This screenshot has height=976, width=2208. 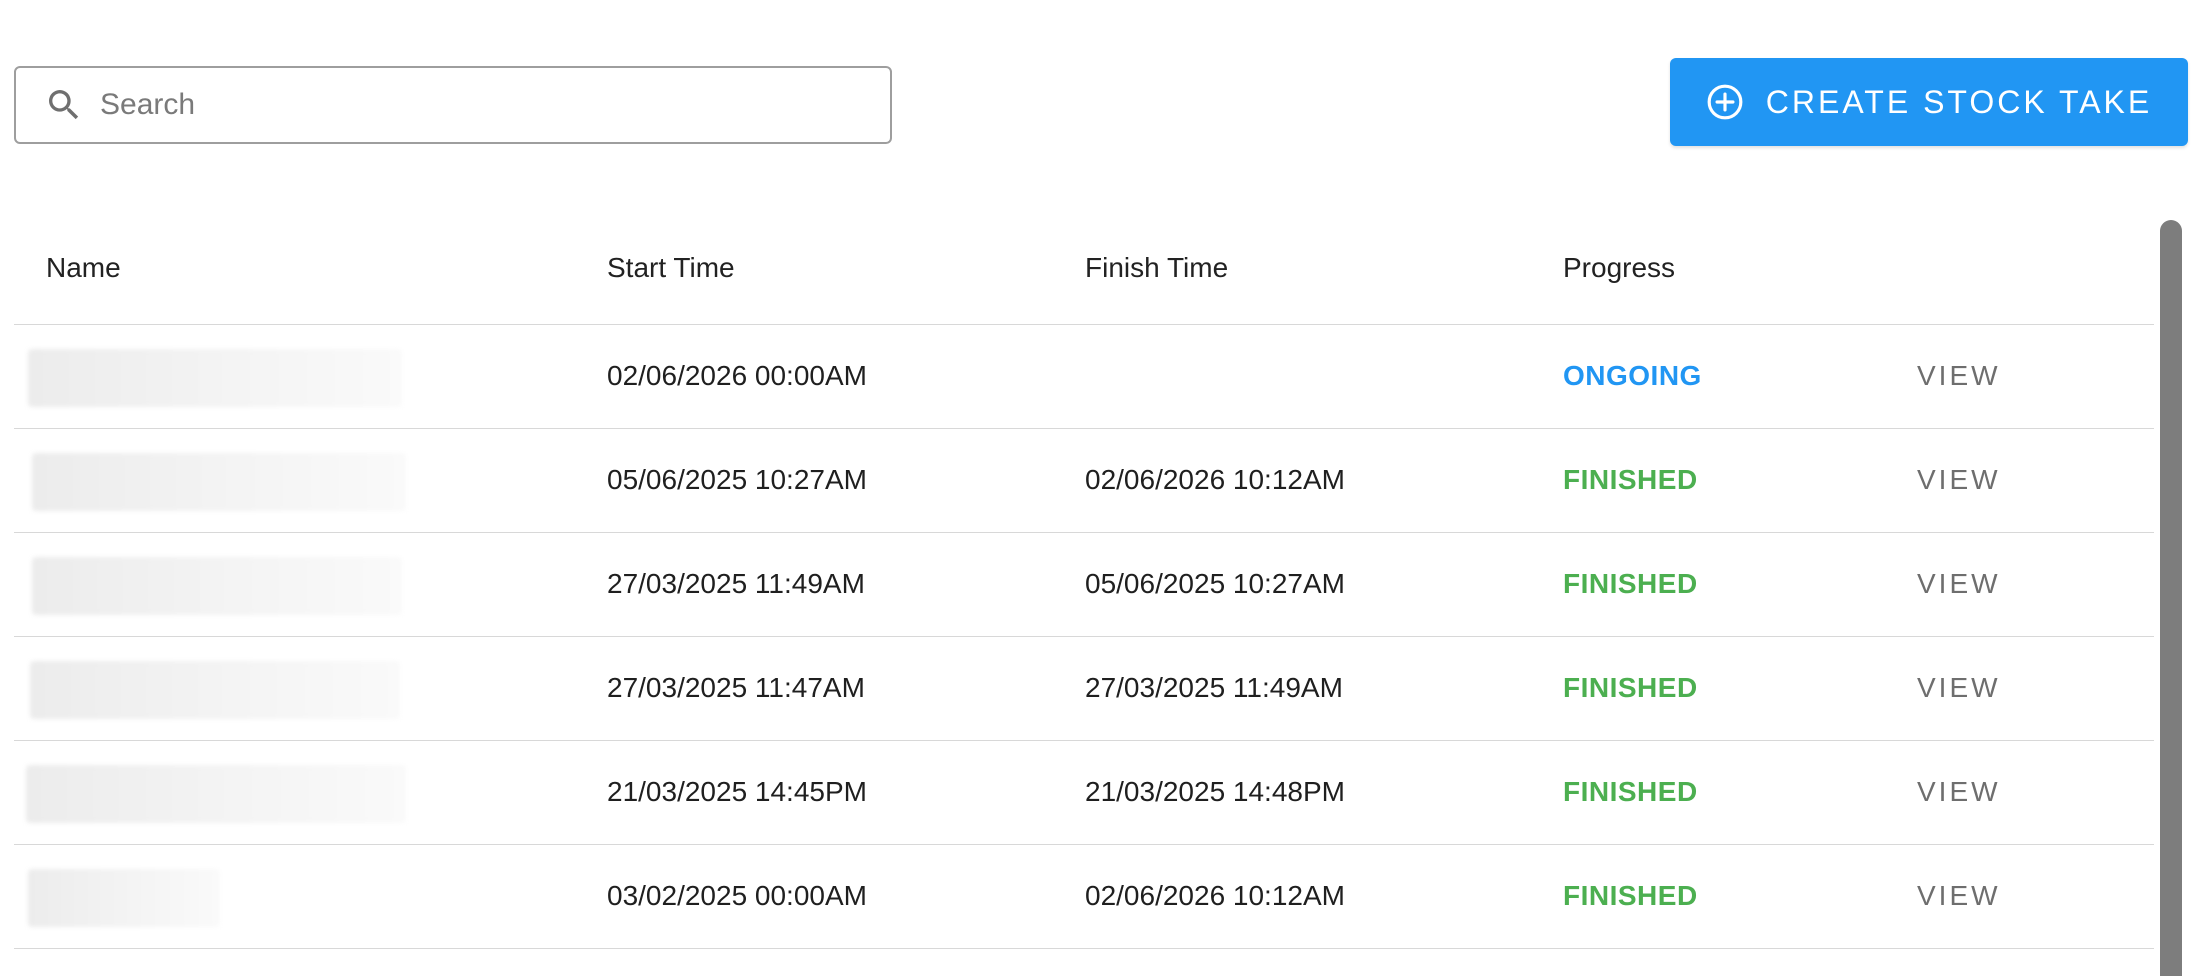 I want to click on search-field, so click(x=453, y=105).